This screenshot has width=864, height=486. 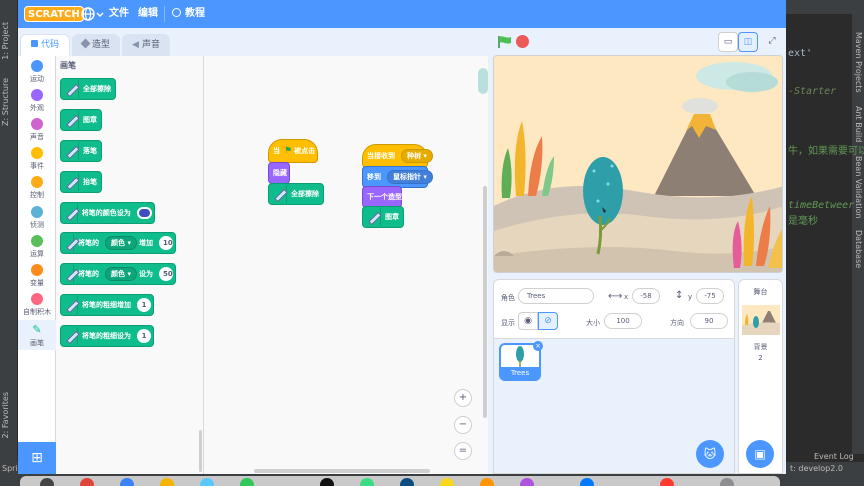 I want to click on git-branch: t: develop2.0, so click(x=816, y=468).